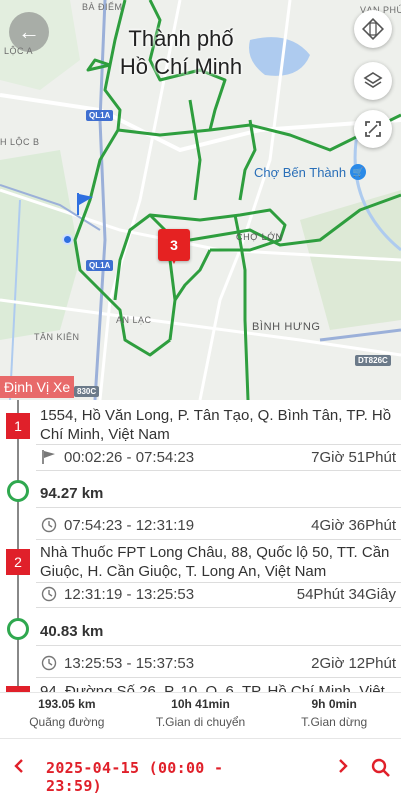 The image size is (401, 800). What do you see at coordinates (334, 722) in the screenshot?
I see `stat-stop-label: T.Gian dừng` at bounding box center [334, 722].